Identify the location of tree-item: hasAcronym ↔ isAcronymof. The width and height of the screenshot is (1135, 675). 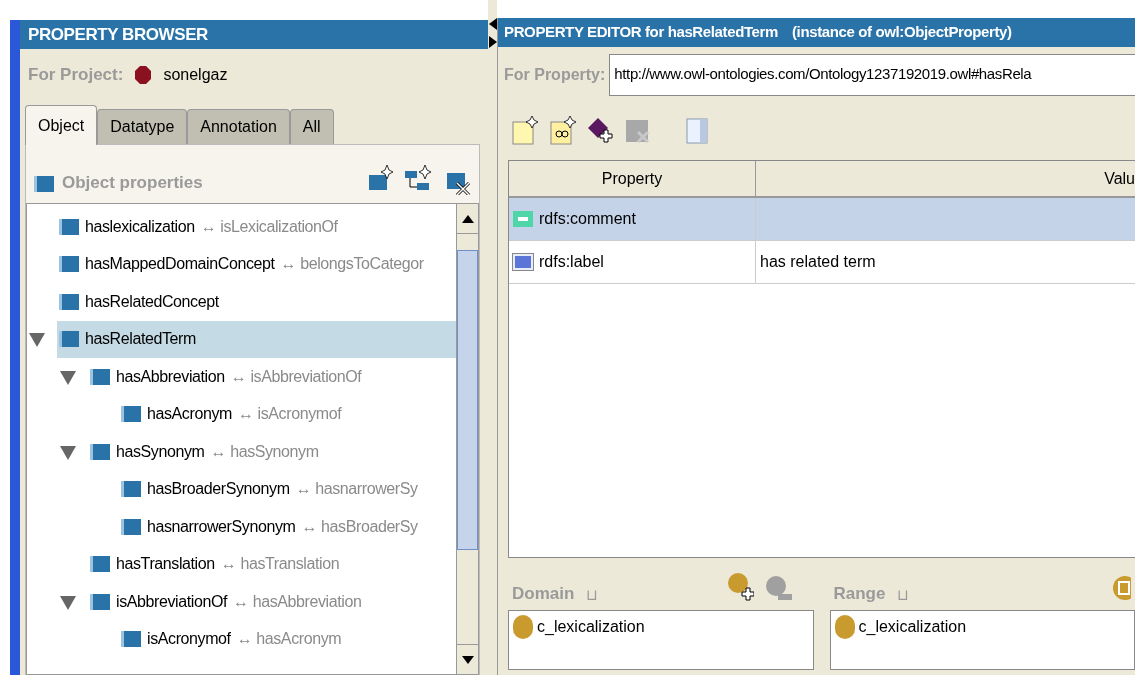
(287, 414).